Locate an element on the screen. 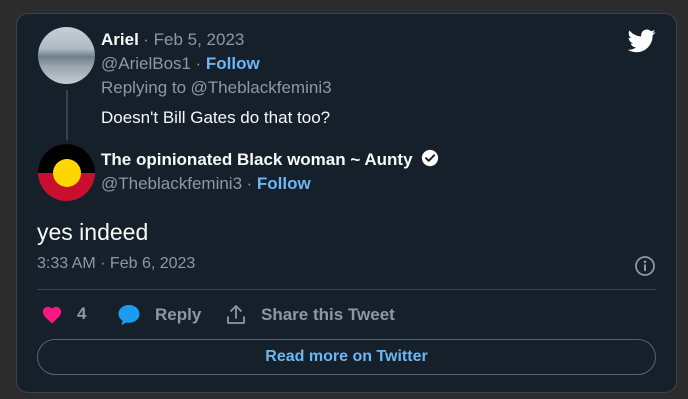 This screenshot has width=688, height=399. thread-connector-line is located at coordinates (67, 115).